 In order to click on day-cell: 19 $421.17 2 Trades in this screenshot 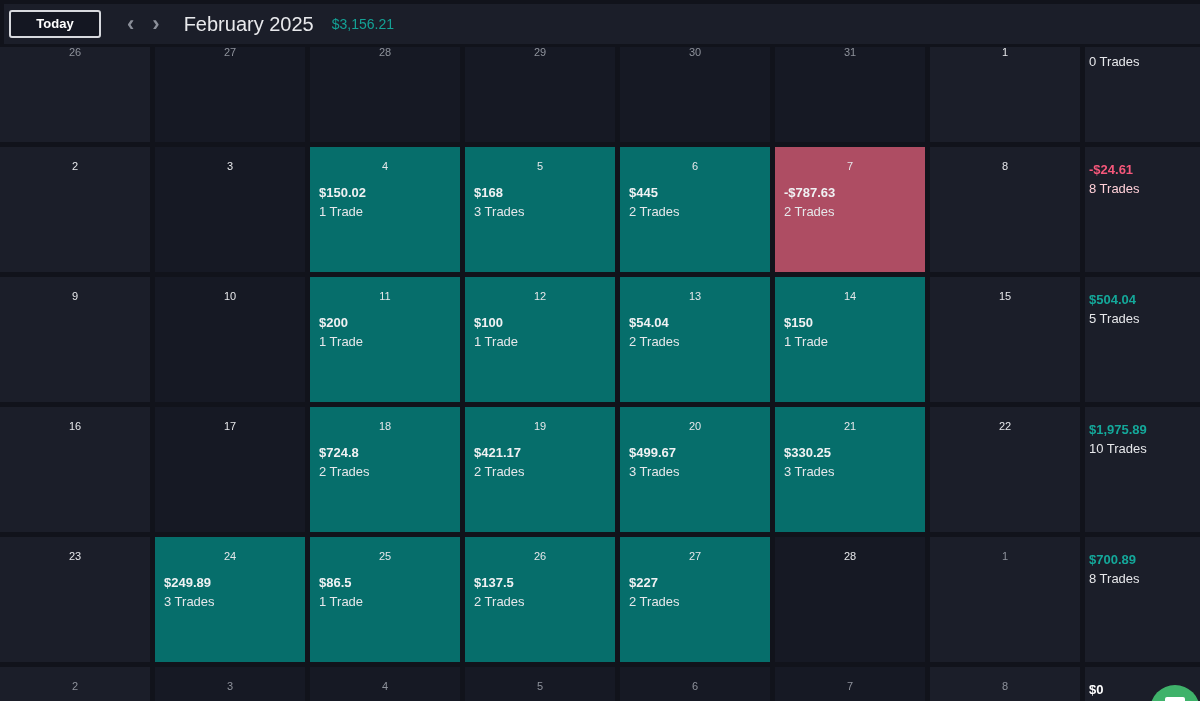, I will do `click(540, 469)`.